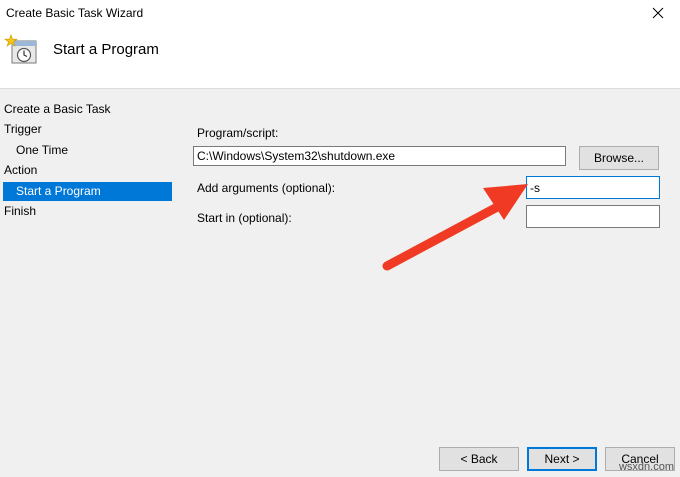  What do you see at coordinates (266, 188) in the screenshot?
I see `add-arguments-label: Add arguments (optional):` at bounding box center [266, 188].